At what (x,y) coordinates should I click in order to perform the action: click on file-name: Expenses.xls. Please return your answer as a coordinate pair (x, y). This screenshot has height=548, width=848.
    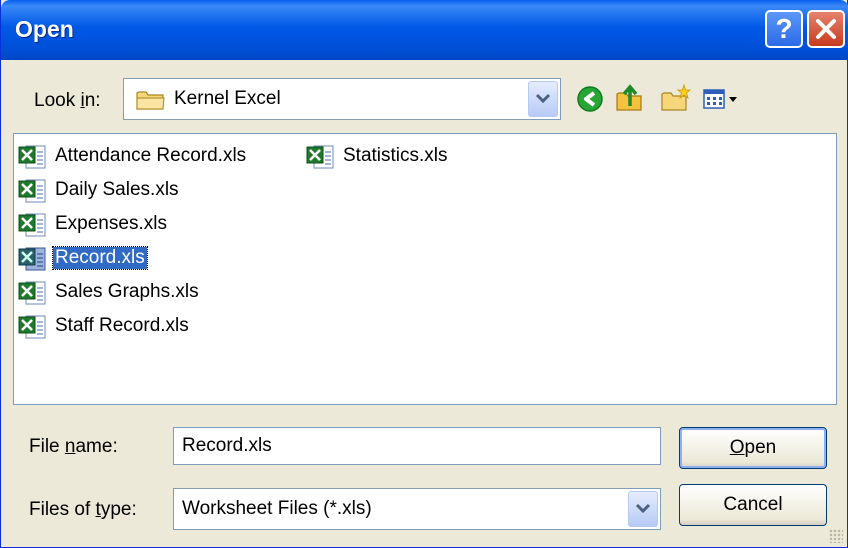
    Looking at the image, I should click on (111, 223).